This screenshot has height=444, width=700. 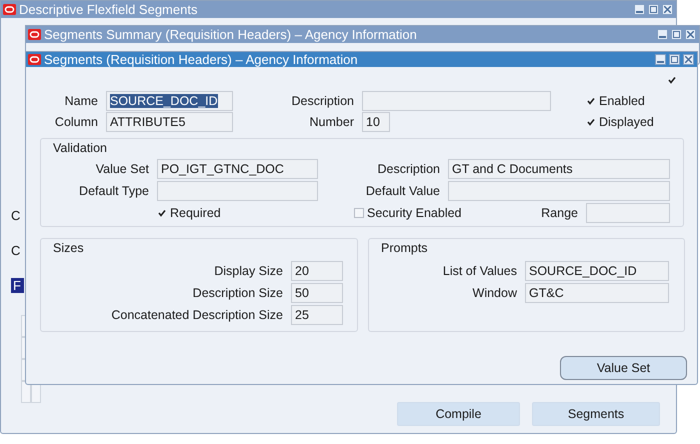 I want to click on field-label: Value Set, so click(x=122, y=169).